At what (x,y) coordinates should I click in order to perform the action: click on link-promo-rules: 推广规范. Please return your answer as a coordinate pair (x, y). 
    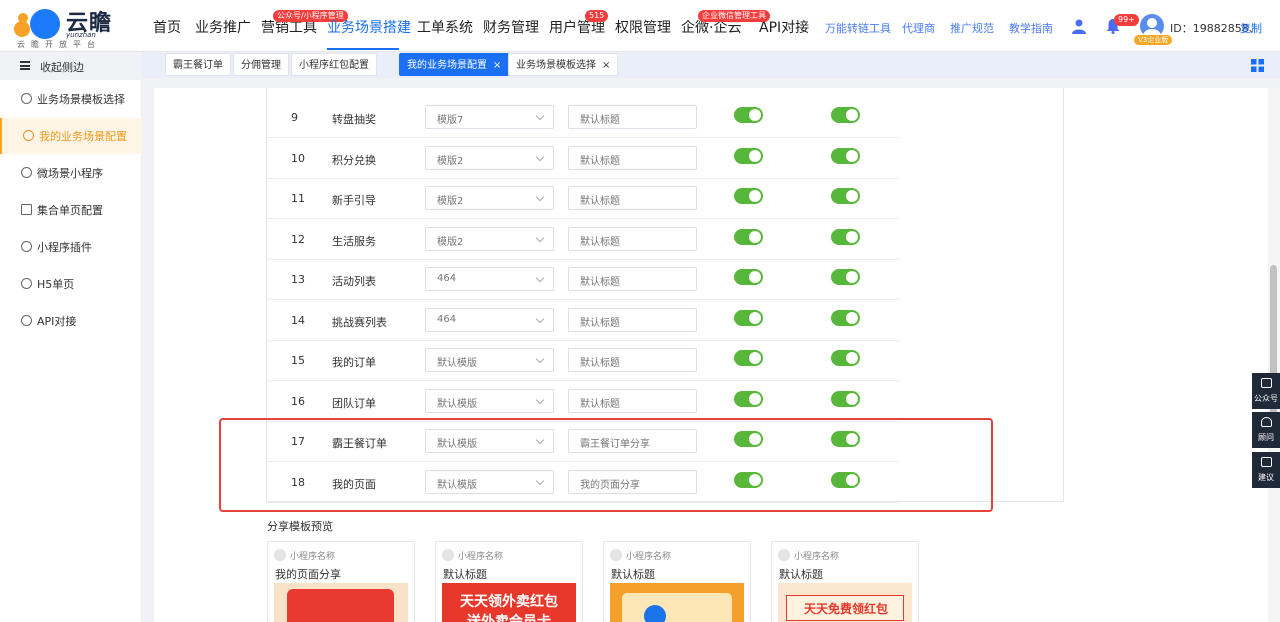
    Looking at the image, I should click on (972, 28).